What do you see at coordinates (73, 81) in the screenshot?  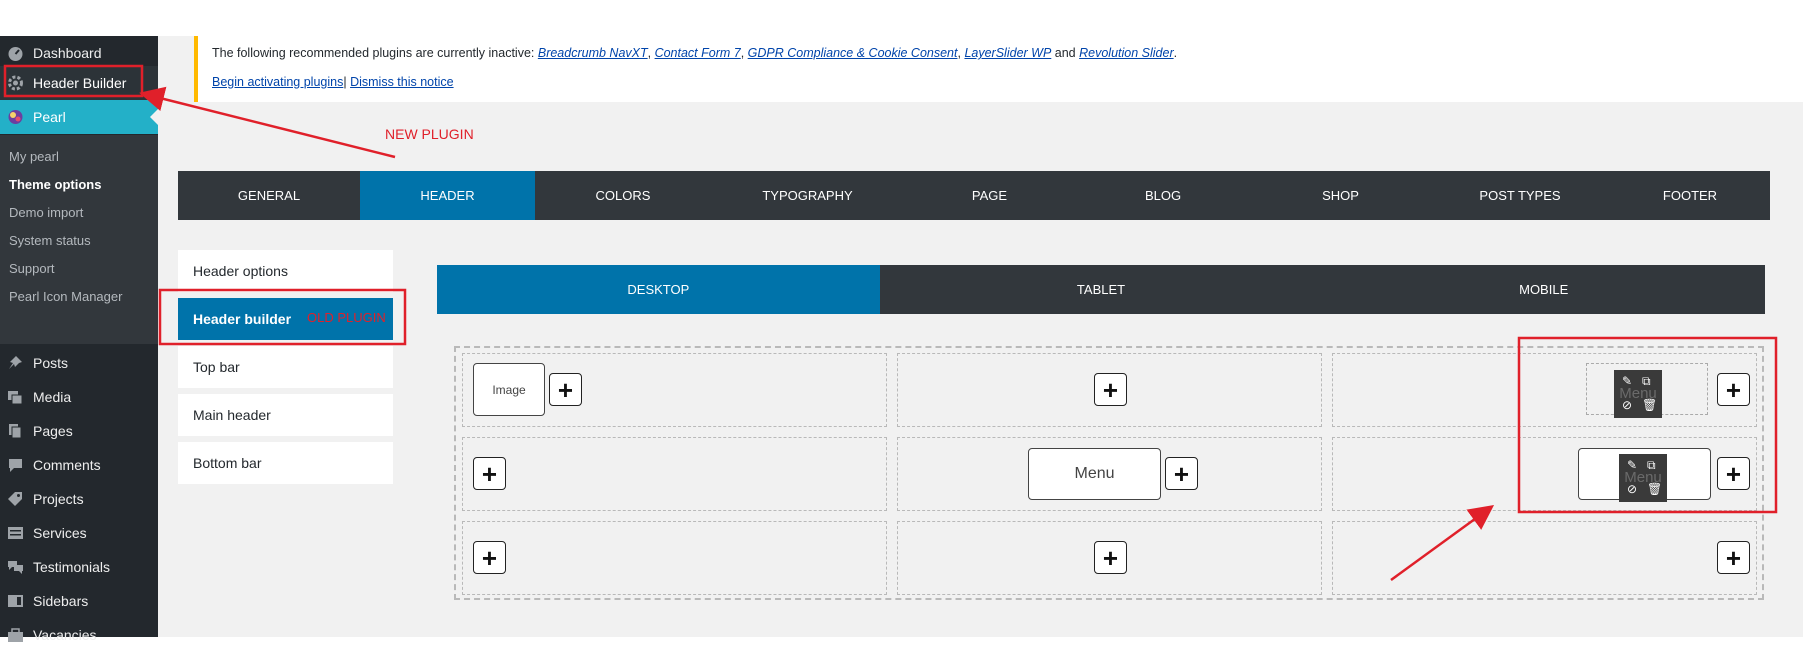 I see `highlight-box-header-builder-menu` at bounding box center [73, 81].